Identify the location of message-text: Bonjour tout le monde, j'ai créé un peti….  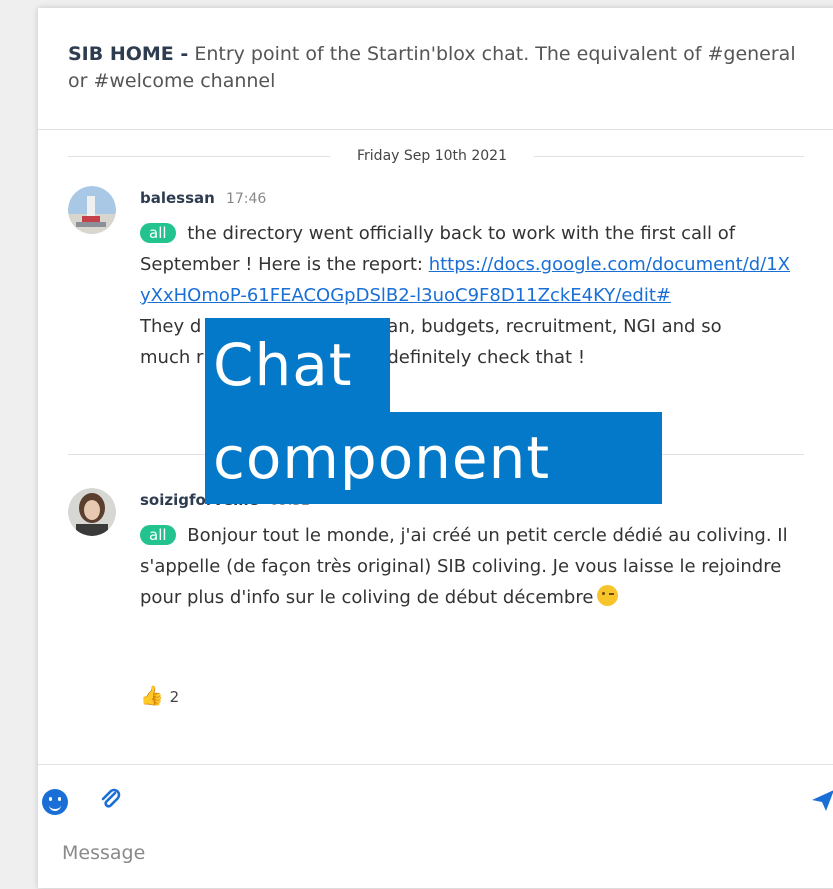
(464, 566).